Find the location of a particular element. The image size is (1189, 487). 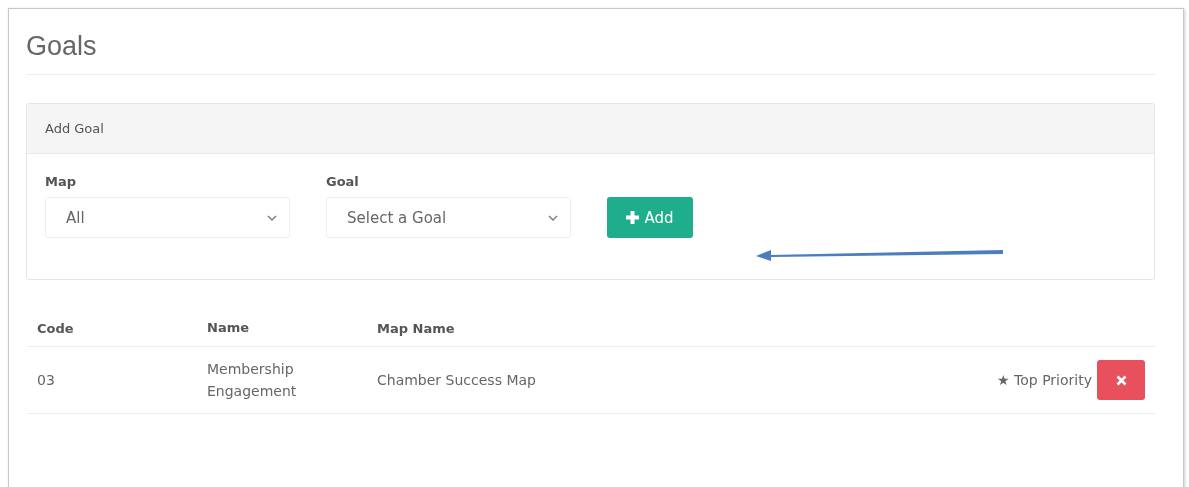

table-cell-text: Chamber Success Map is located at coordinates (457, 380).